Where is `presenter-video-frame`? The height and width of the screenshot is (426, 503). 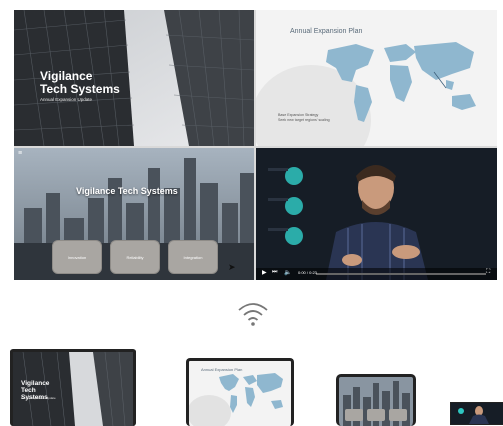 presenter-video-frame is located at coordinates (376, 214).